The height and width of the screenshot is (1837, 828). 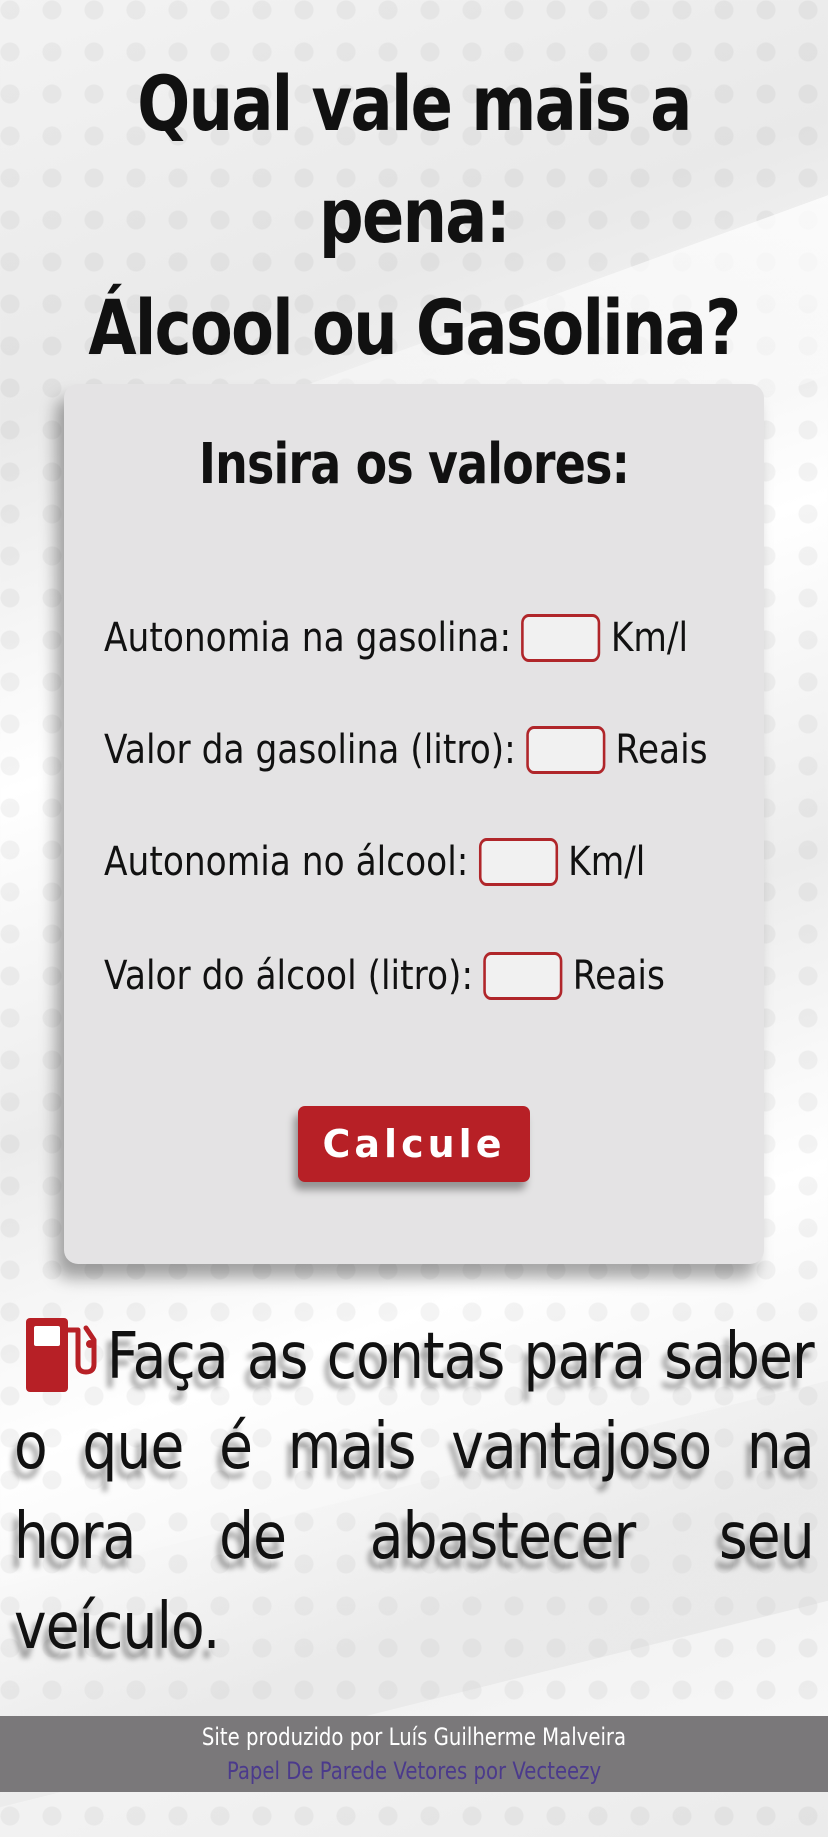 I want to click on alcohol-price-label: Valor do álcool (litro):, so click(x=289, y=976).